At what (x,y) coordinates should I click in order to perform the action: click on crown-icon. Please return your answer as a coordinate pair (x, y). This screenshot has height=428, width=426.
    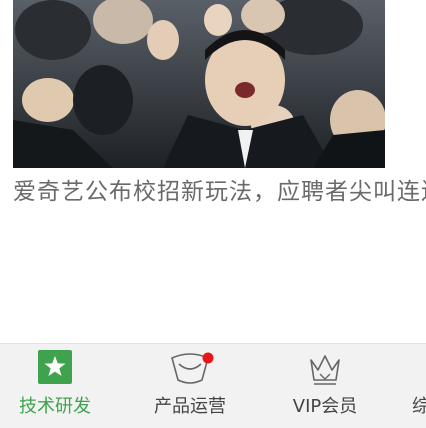
    Looking at the image, I should click on (325, 371).